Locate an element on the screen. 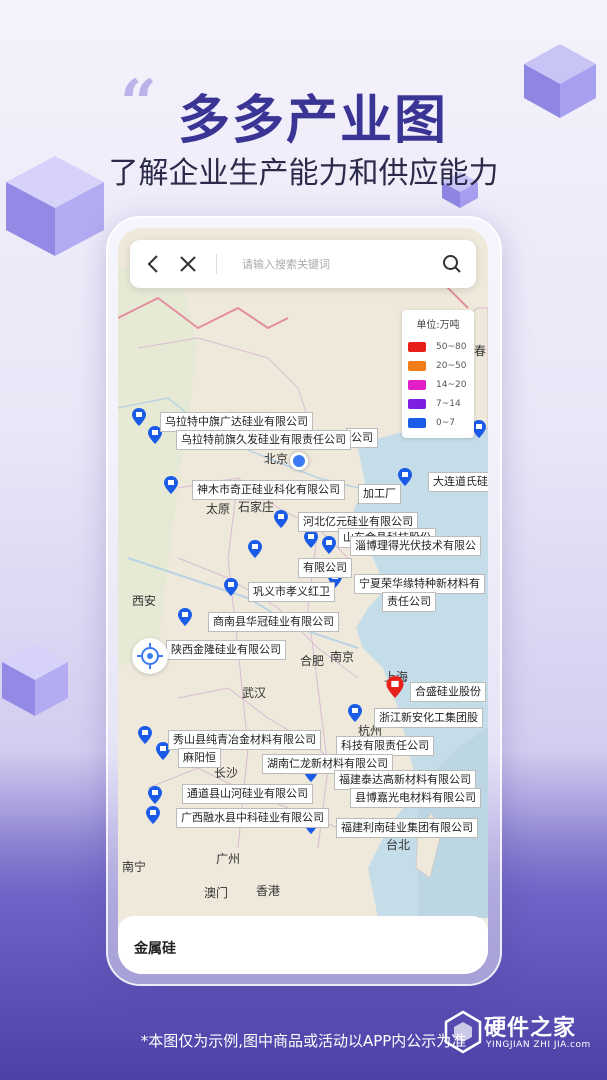 The image size is (607, 1080). company-label: 通道县山河硅业有限公司 is located at coordinates (247, 794).